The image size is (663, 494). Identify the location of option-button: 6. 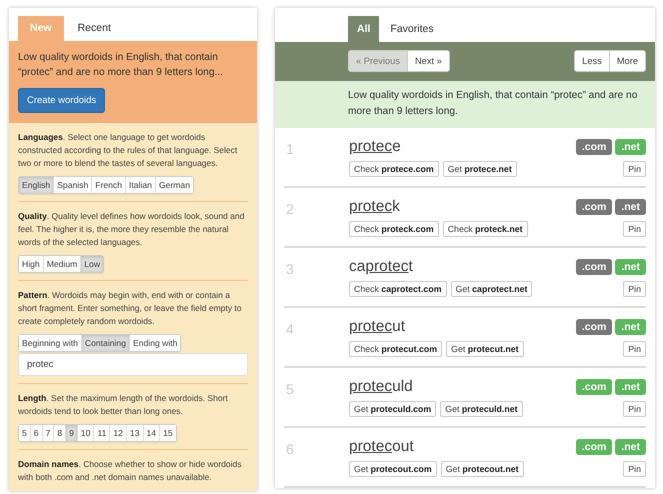
(36, 433).